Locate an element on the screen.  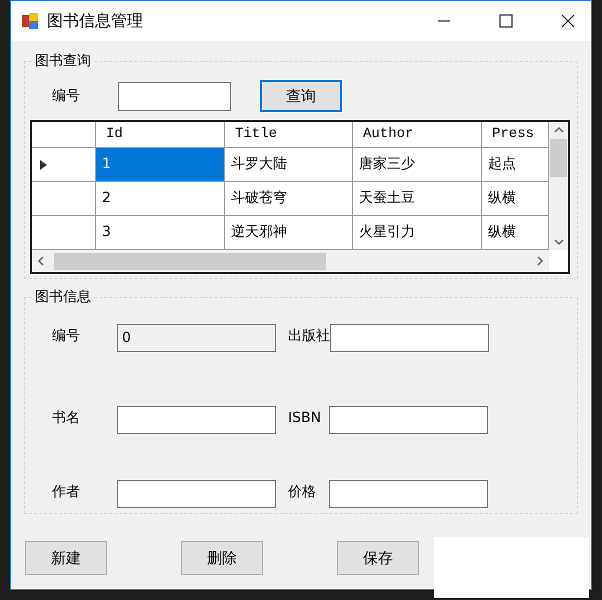
table-cell: 3 is located at coordinates (160, 232).